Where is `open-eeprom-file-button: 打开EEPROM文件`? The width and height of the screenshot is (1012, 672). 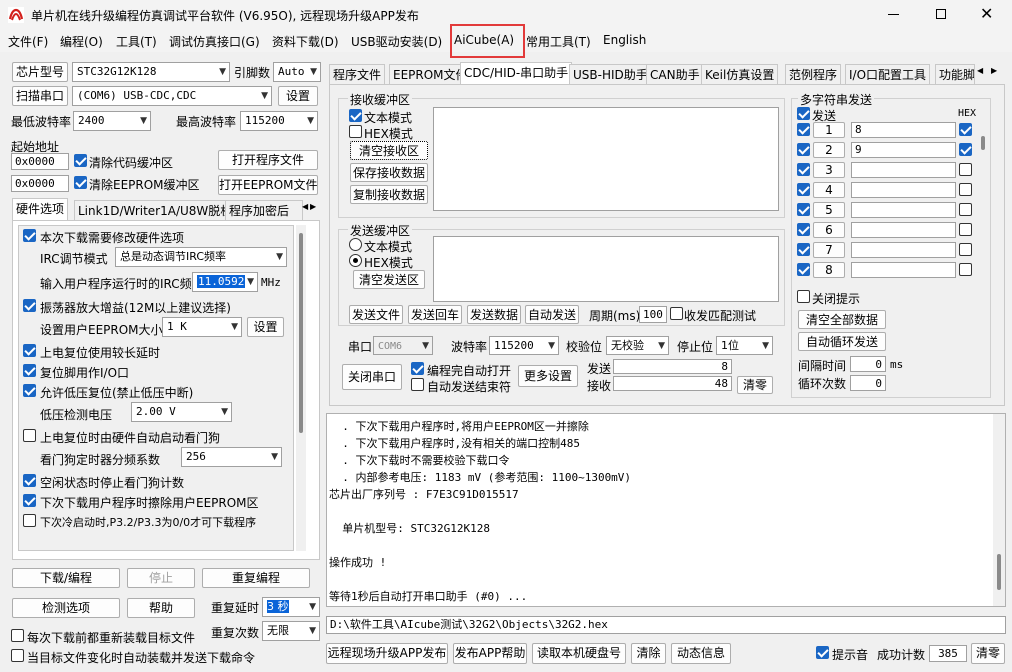
open-eeprom-file-button: 打开EEPROM文件 is located at coordinates (268, 185).